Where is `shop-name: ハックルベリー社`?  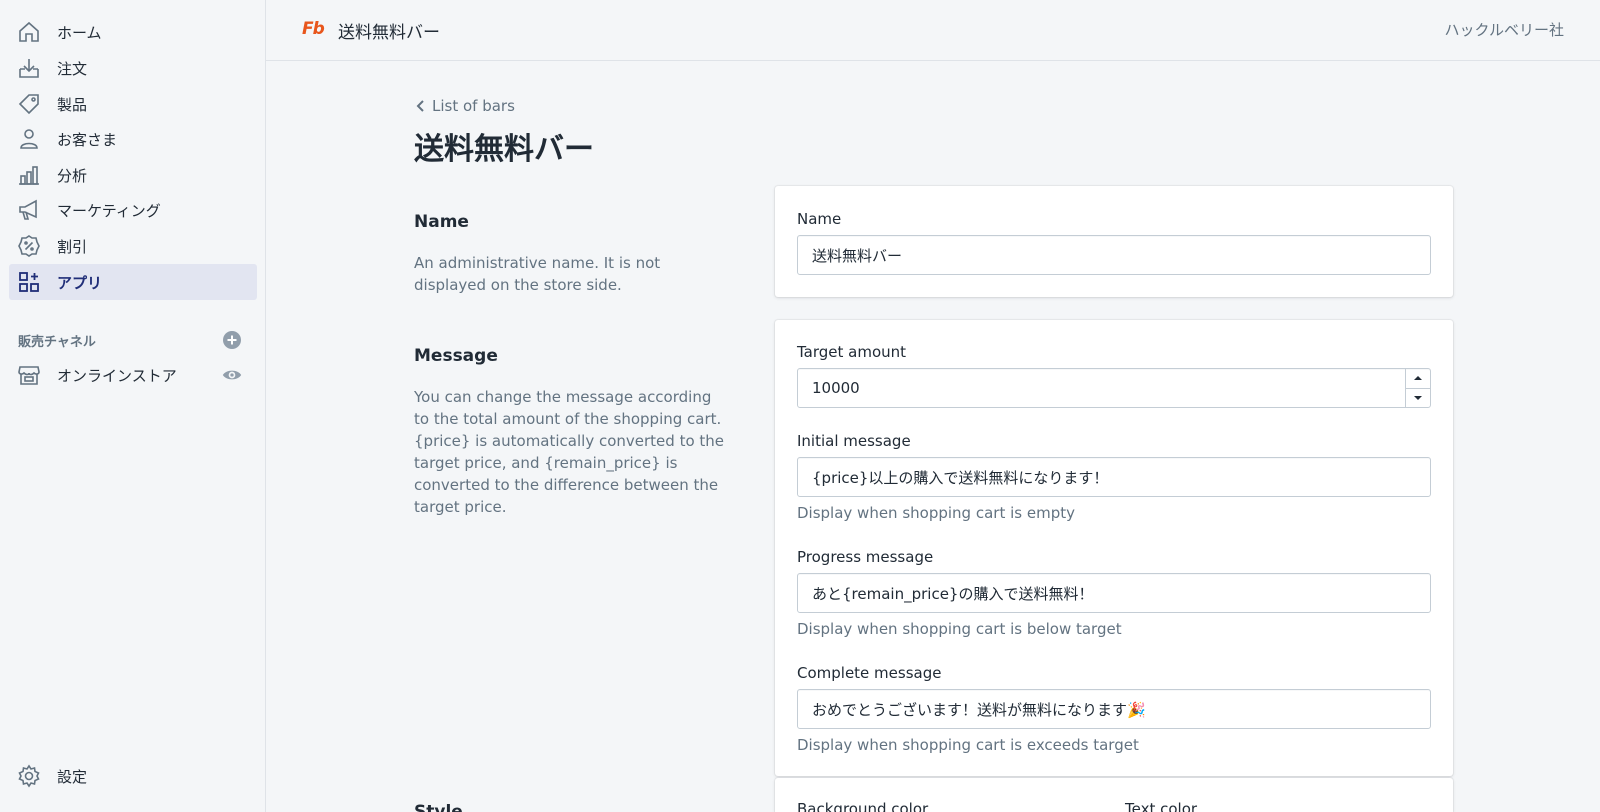 shop-name: ハックルベリー社 is located at coordinates (1504, 29).